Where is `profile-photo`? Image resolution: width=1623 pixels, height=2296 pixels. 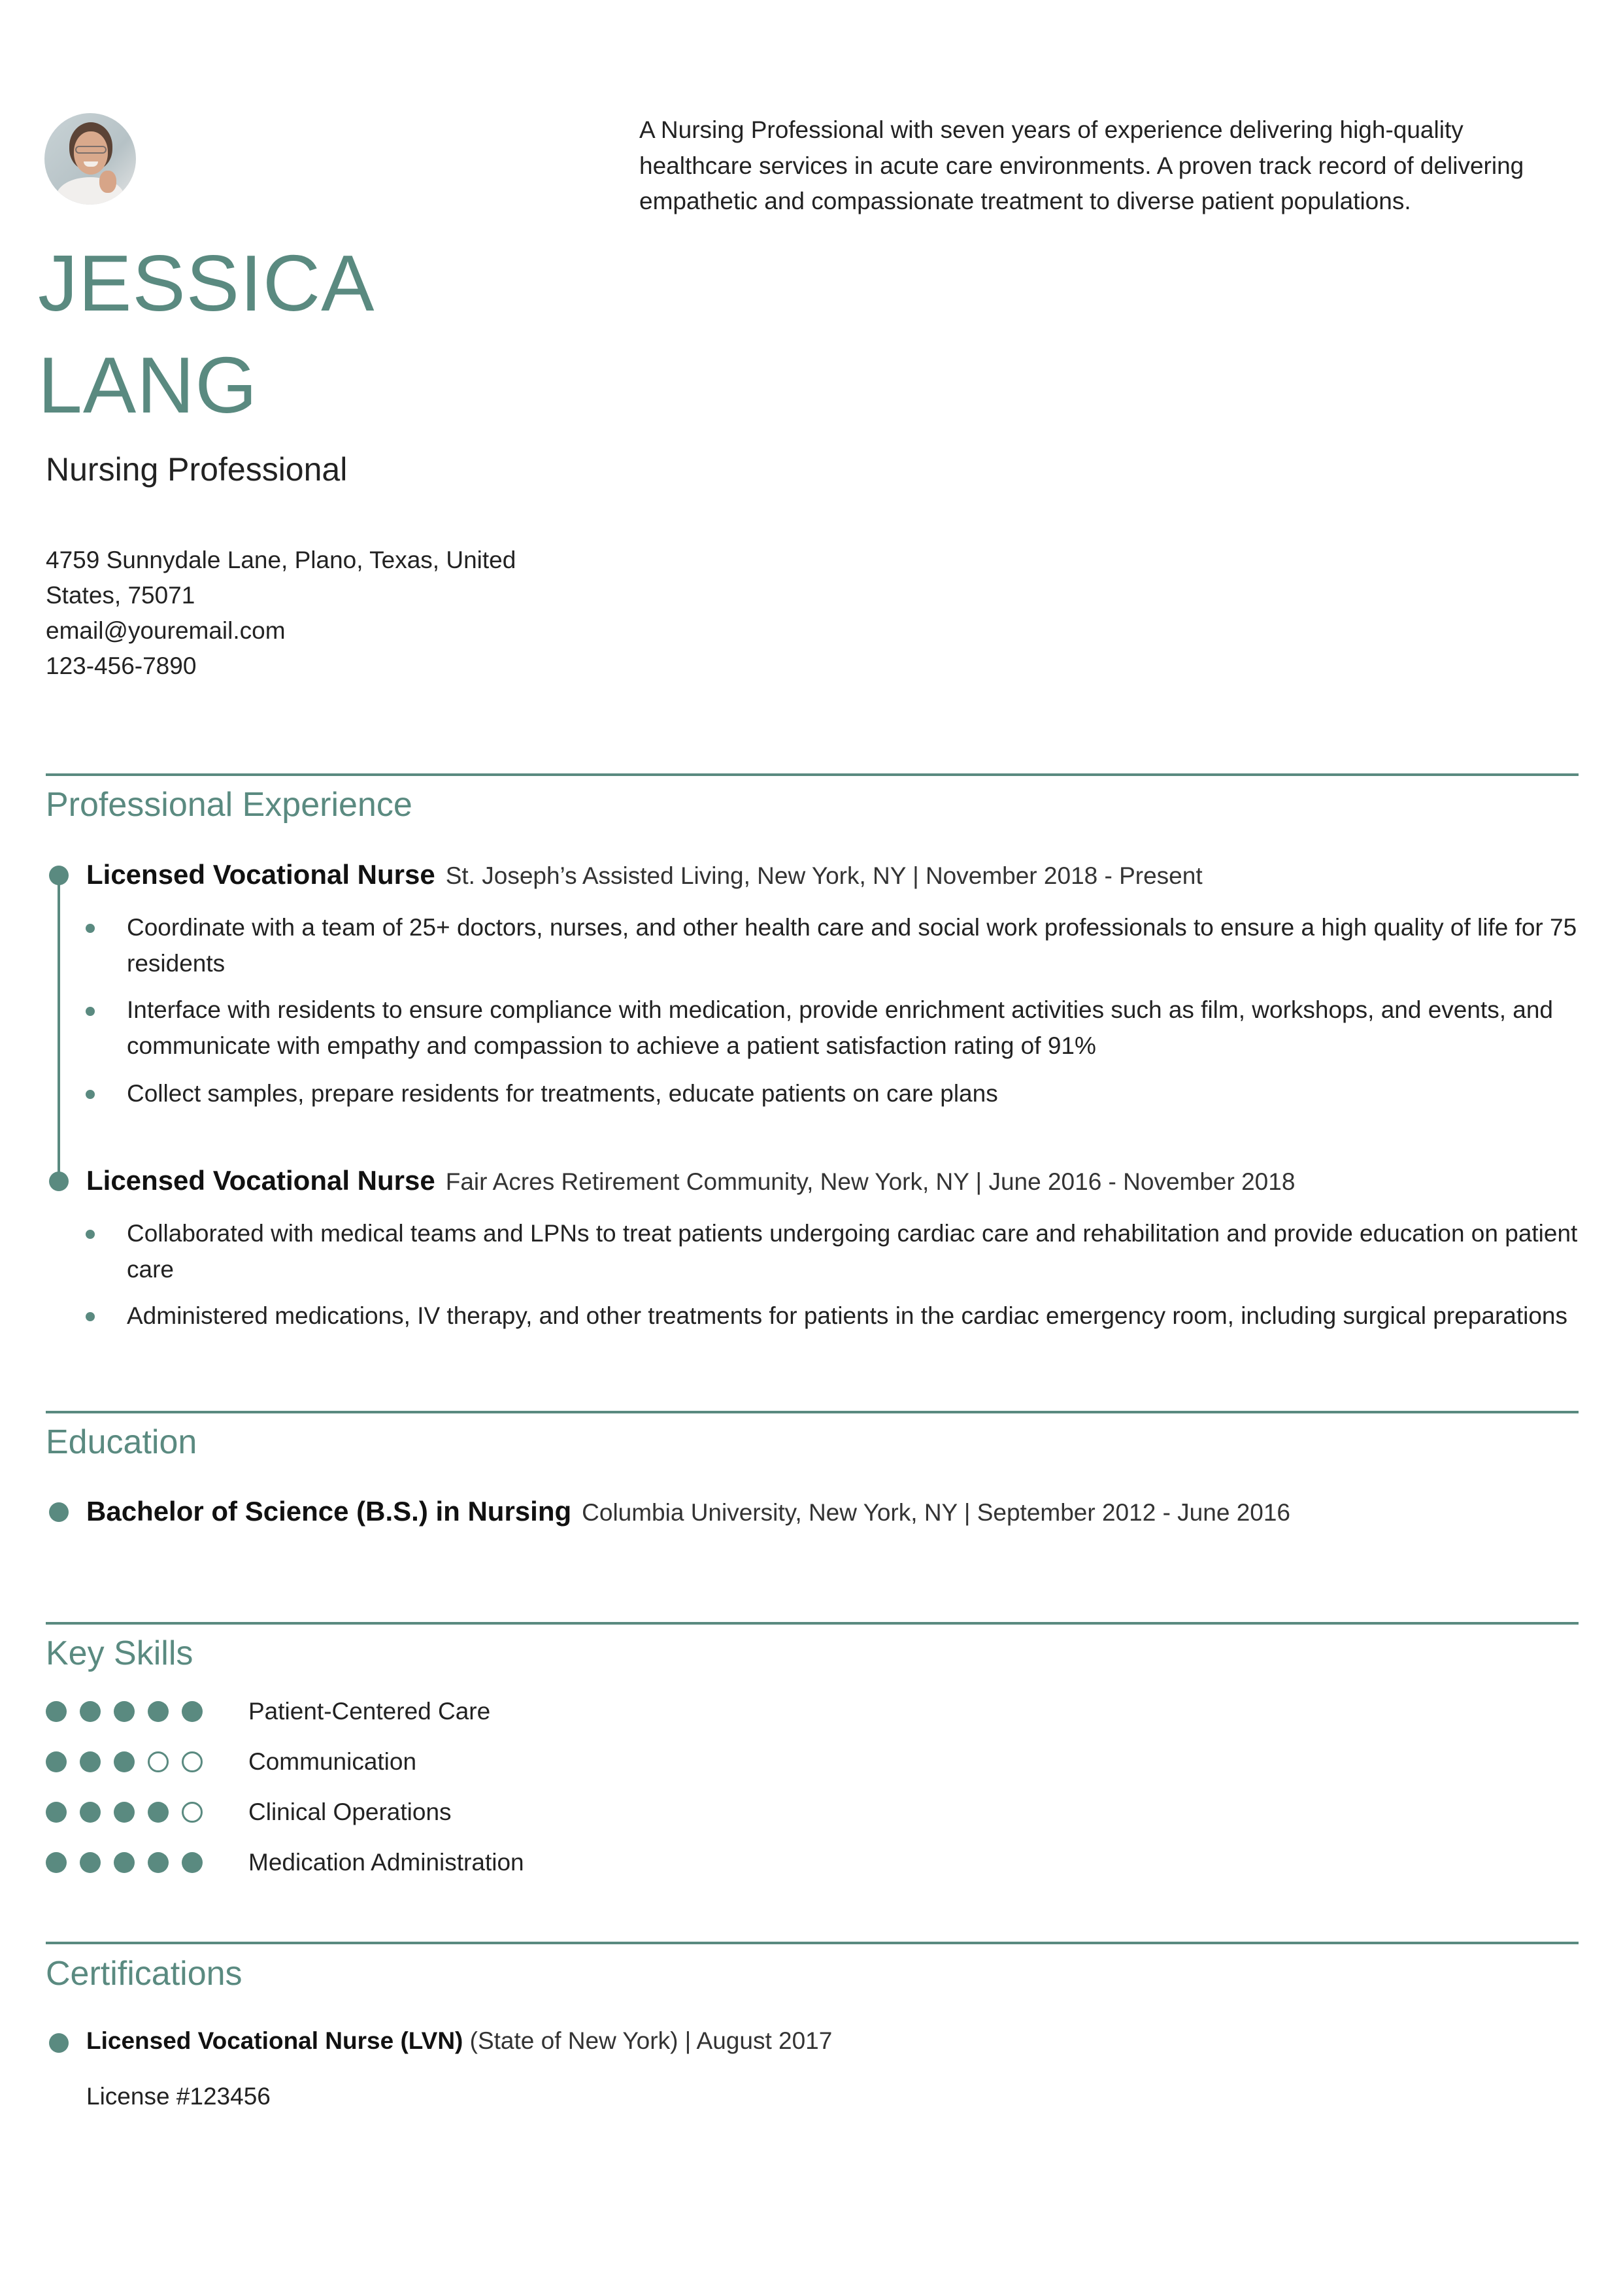 profile-photo is located at coordinates (90, 159).